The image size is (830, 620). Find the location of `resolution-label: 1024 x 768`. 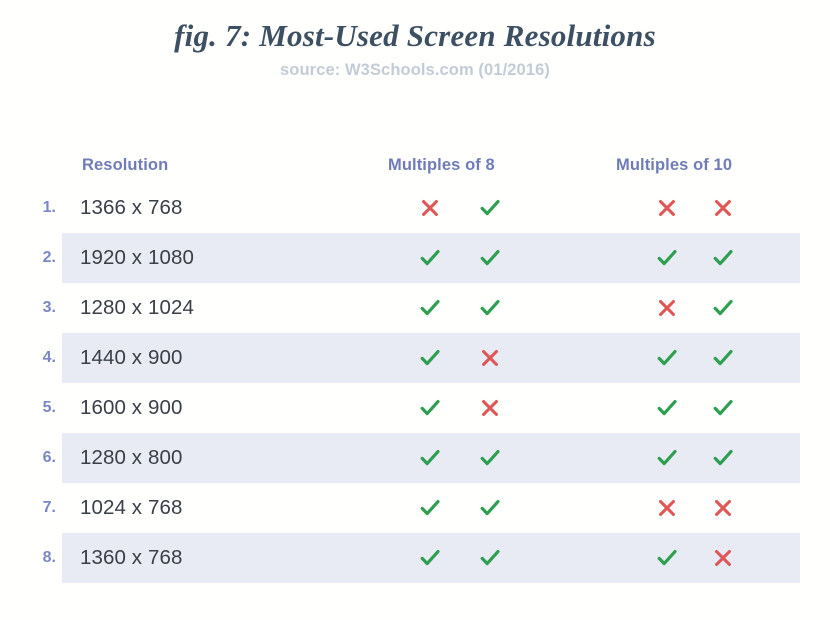

resolution-label: 1024 x 768 is located at coordinates (131, 507).